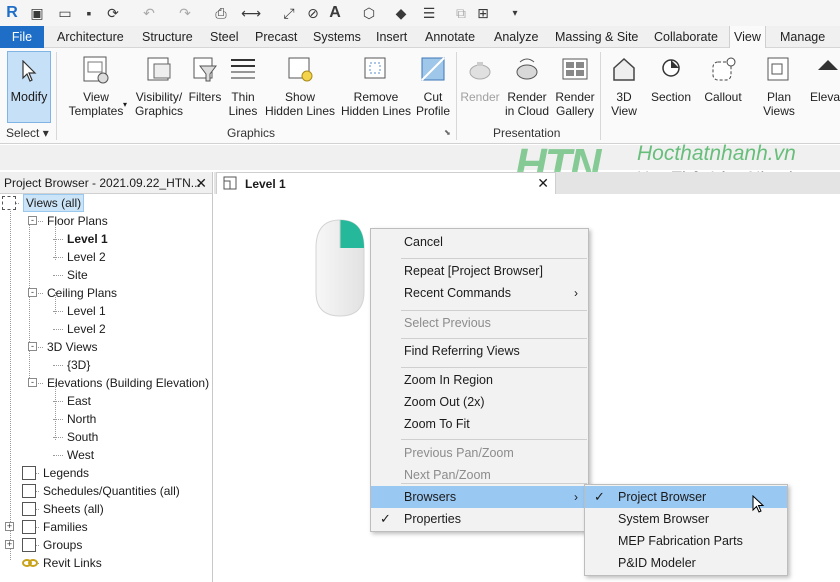  I want to click on undo-icon: ↶, so click(149, 13).